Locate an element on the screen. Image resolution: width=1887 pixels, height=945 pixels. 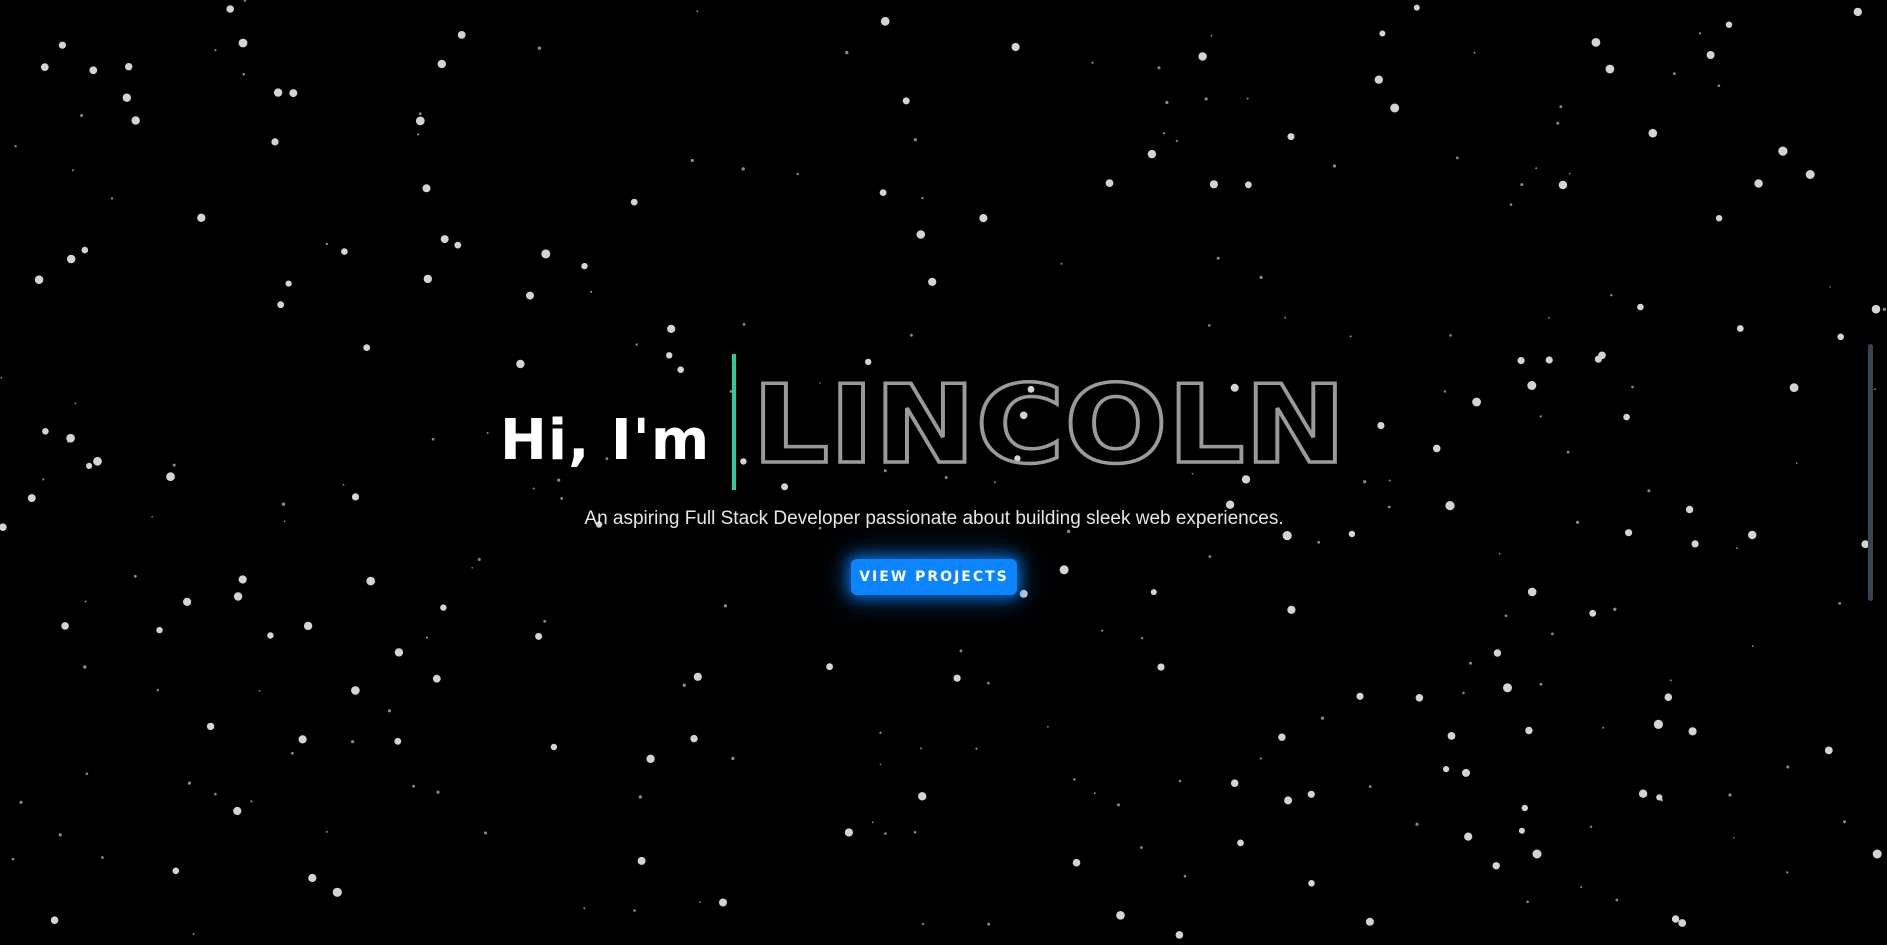
view-projects-button: VIEW PROJECTS is located at coordinates (934, 577).